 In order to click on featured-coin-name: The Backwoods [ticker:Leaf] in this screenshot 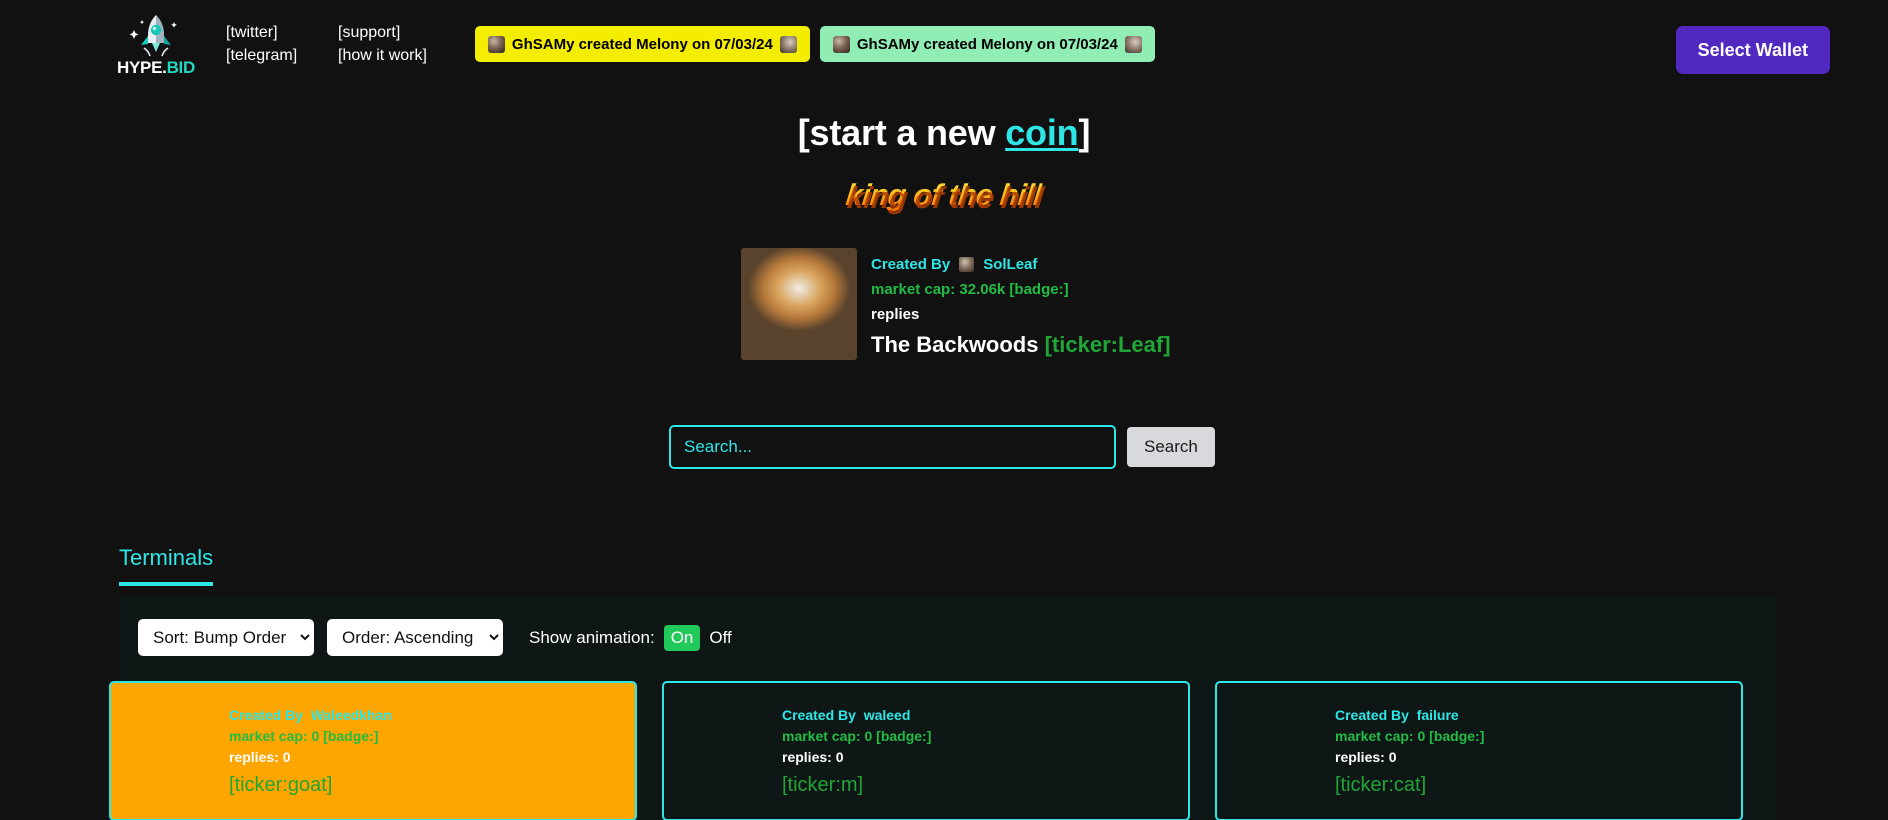, I will do `click(1021, 345)`.